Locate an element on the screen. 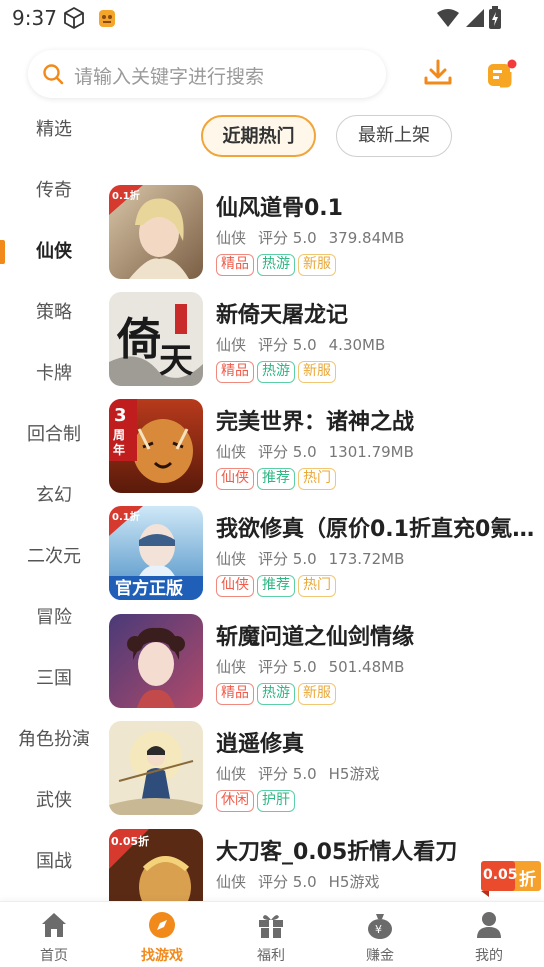 This screenshot has width=544, height=967. game-name: 新倚天屠龙记 is located at coordinates (282, 315).